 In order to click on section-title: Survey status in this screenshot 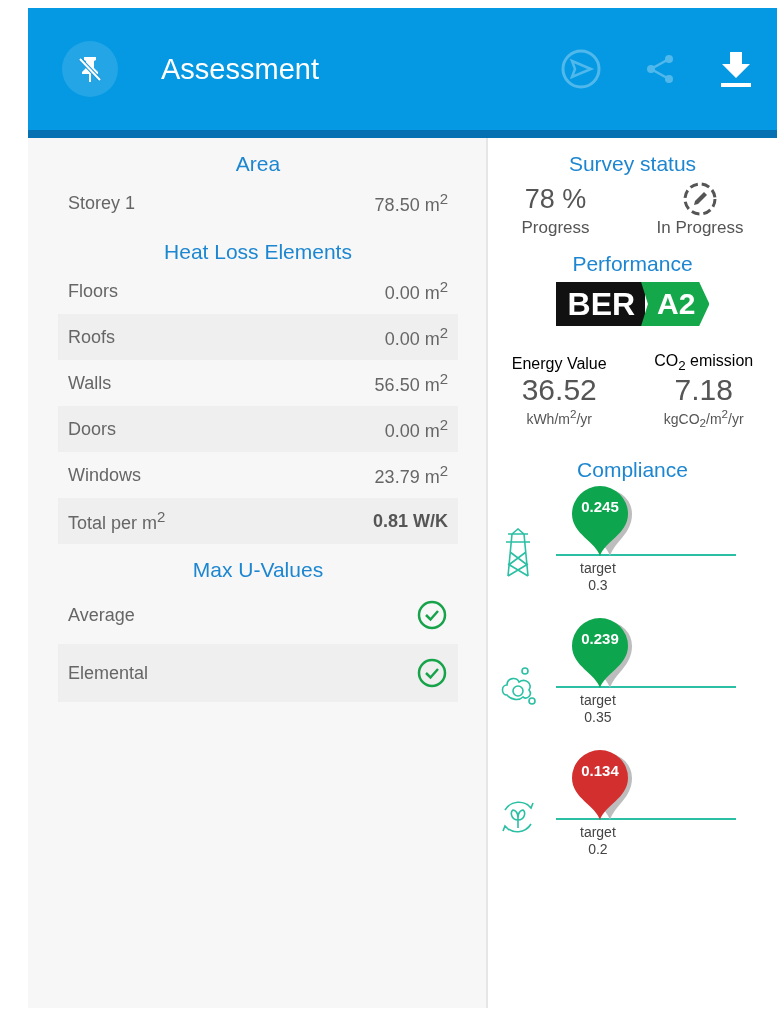, I will do `click(632, 164)`.